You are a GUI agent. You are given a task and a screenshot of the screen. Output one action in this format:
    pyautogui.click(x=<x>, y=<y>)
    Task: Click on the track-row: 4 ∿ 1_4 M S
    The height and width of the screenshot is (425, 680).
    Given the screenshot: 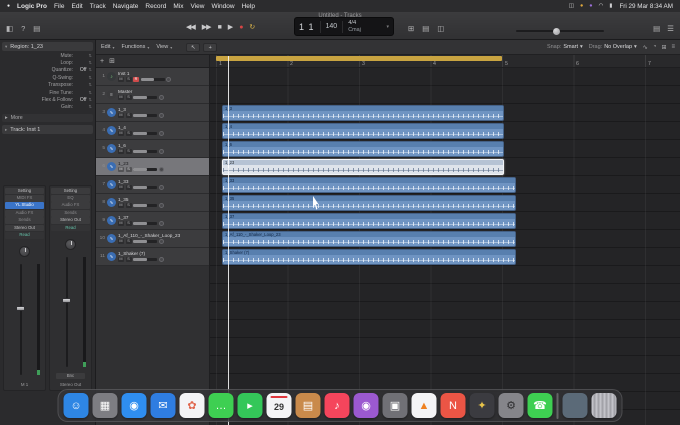 What is the action you would take?
    pyautogui.click(x=152, y=131)
    